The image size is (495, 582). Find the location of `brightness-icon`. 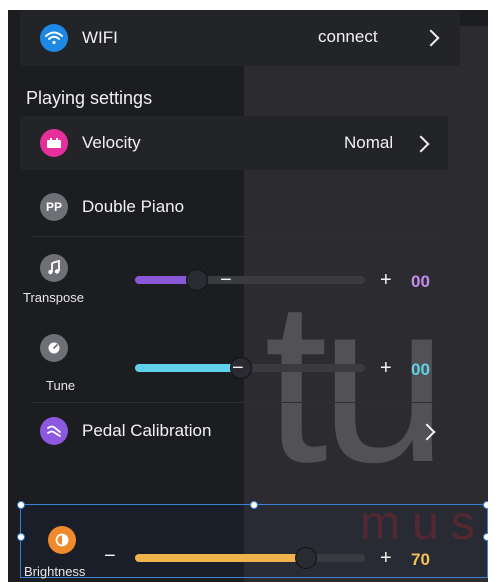

brightness-icon is located at coordinates (62, 540).